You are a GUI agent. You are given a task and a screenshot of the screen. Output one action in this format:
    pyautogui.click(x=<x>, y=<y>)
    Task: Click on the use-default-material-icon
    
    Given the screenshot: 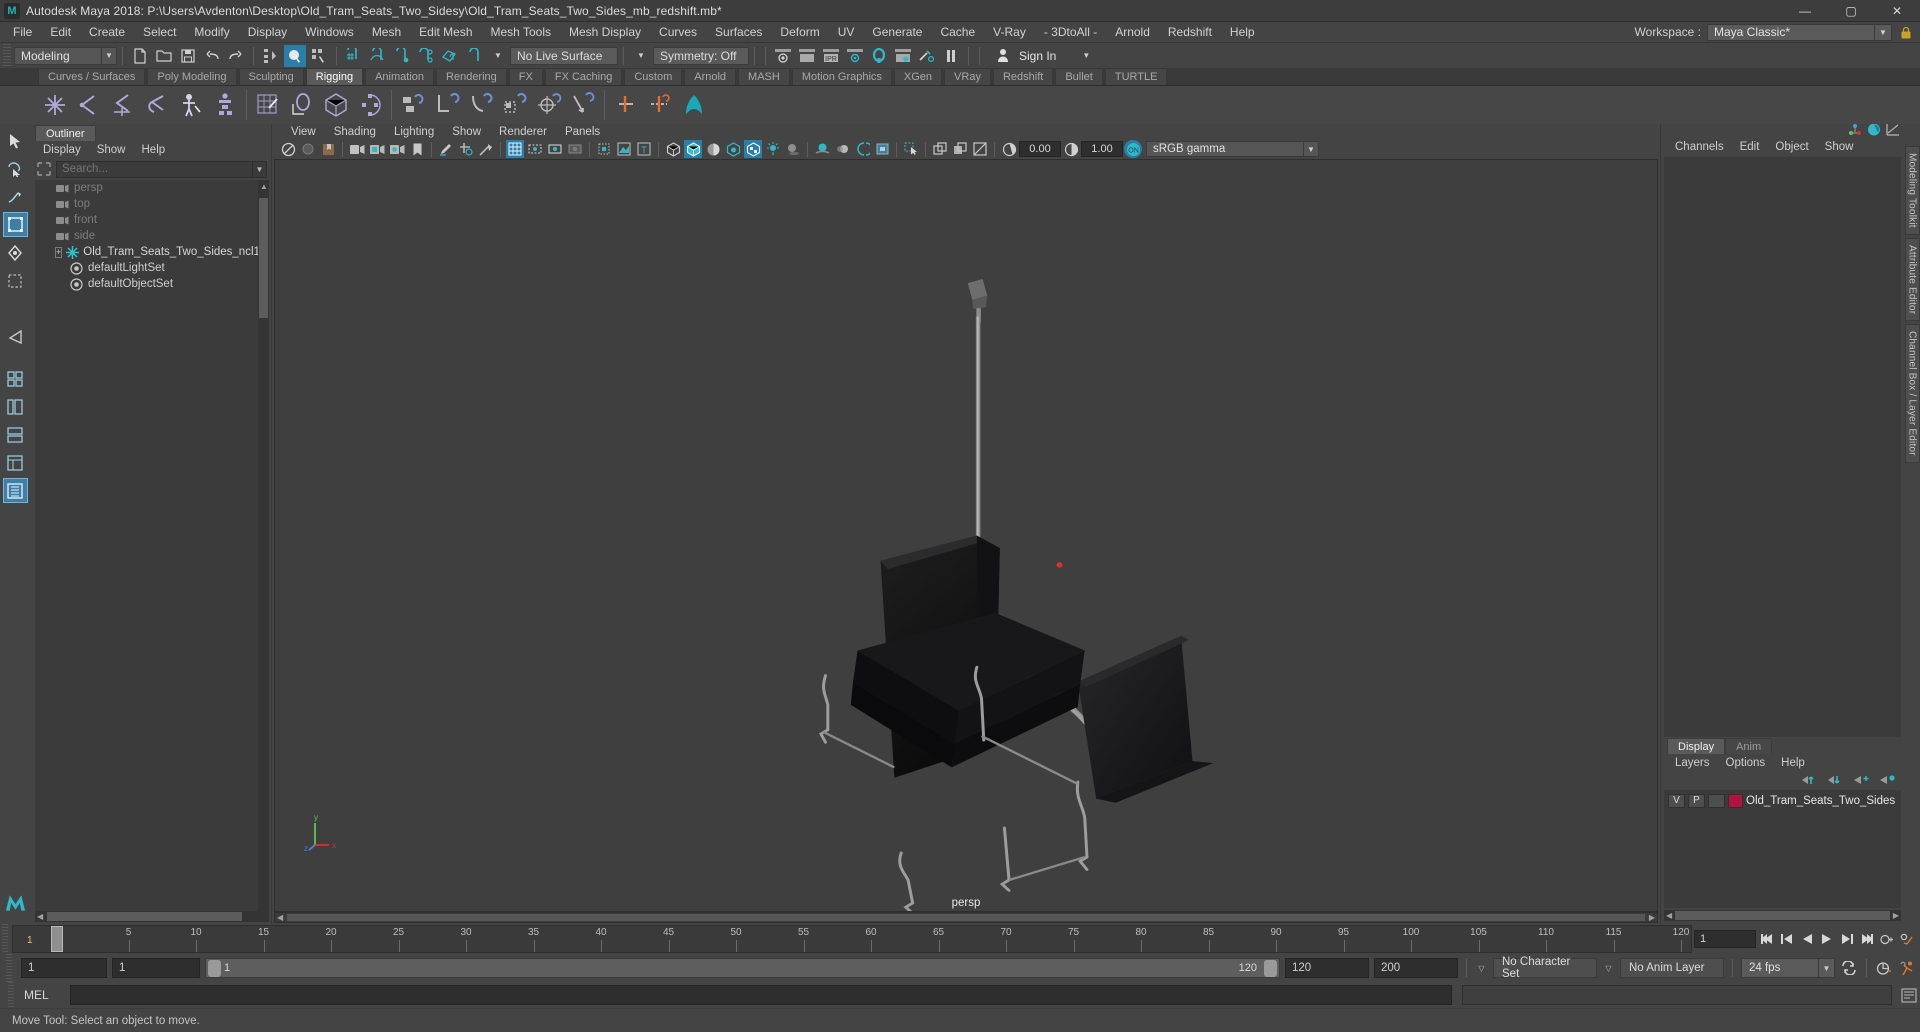 What is the action you would take?
    pyautogui.click(x=733, y=149)
    